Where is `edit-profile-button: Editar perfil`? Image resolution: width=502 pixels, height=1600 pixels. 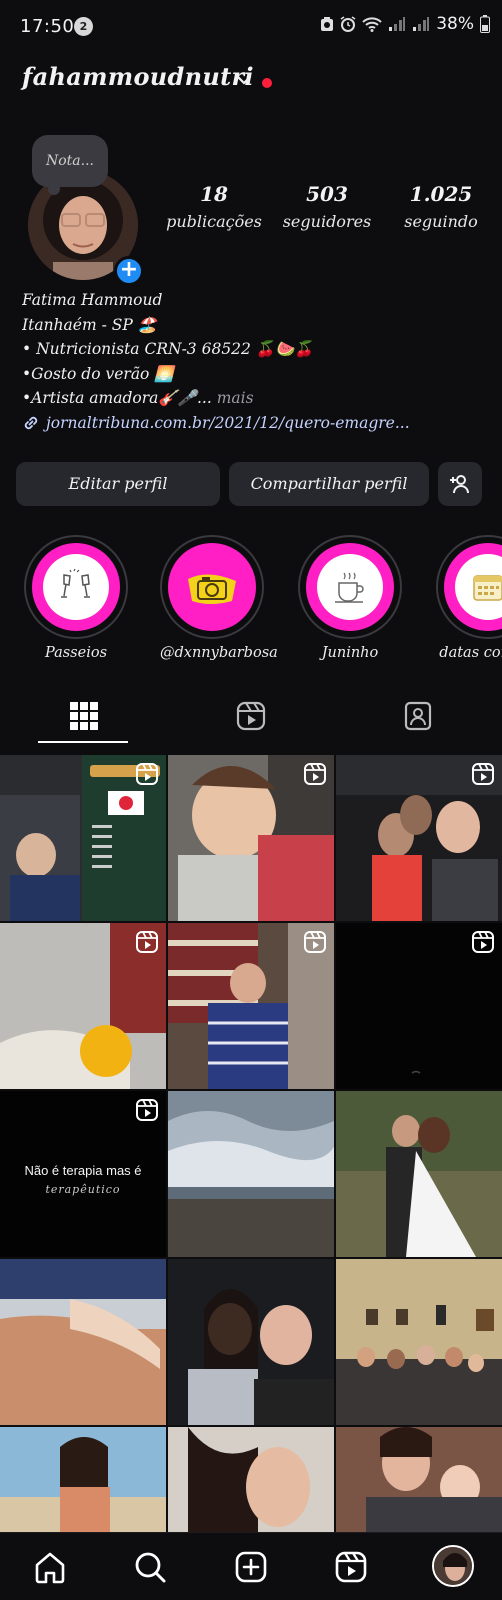 edit-profile-button: Editar perfil is located at coordinates (118, 484).